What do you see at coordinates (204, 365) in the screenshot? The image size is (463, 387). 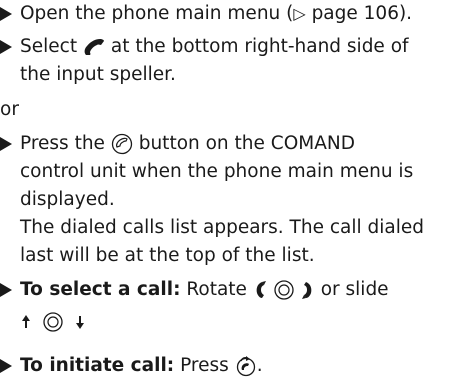 I see `step-text: Press` at bounding box center [204, 365].